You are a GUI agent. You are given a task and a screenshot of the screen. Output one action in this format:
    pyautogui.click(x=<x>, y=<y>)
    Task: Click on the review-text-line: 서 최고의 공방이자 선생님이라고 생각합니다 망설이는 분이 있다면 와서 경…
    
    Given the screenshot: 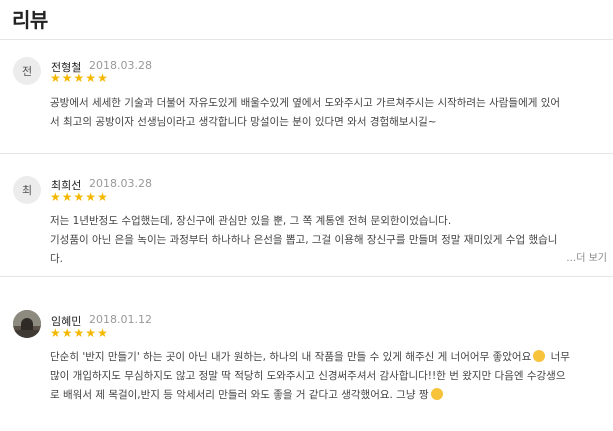 What is the action you would take?
    pyautogui.click(x=243, y=122)
    